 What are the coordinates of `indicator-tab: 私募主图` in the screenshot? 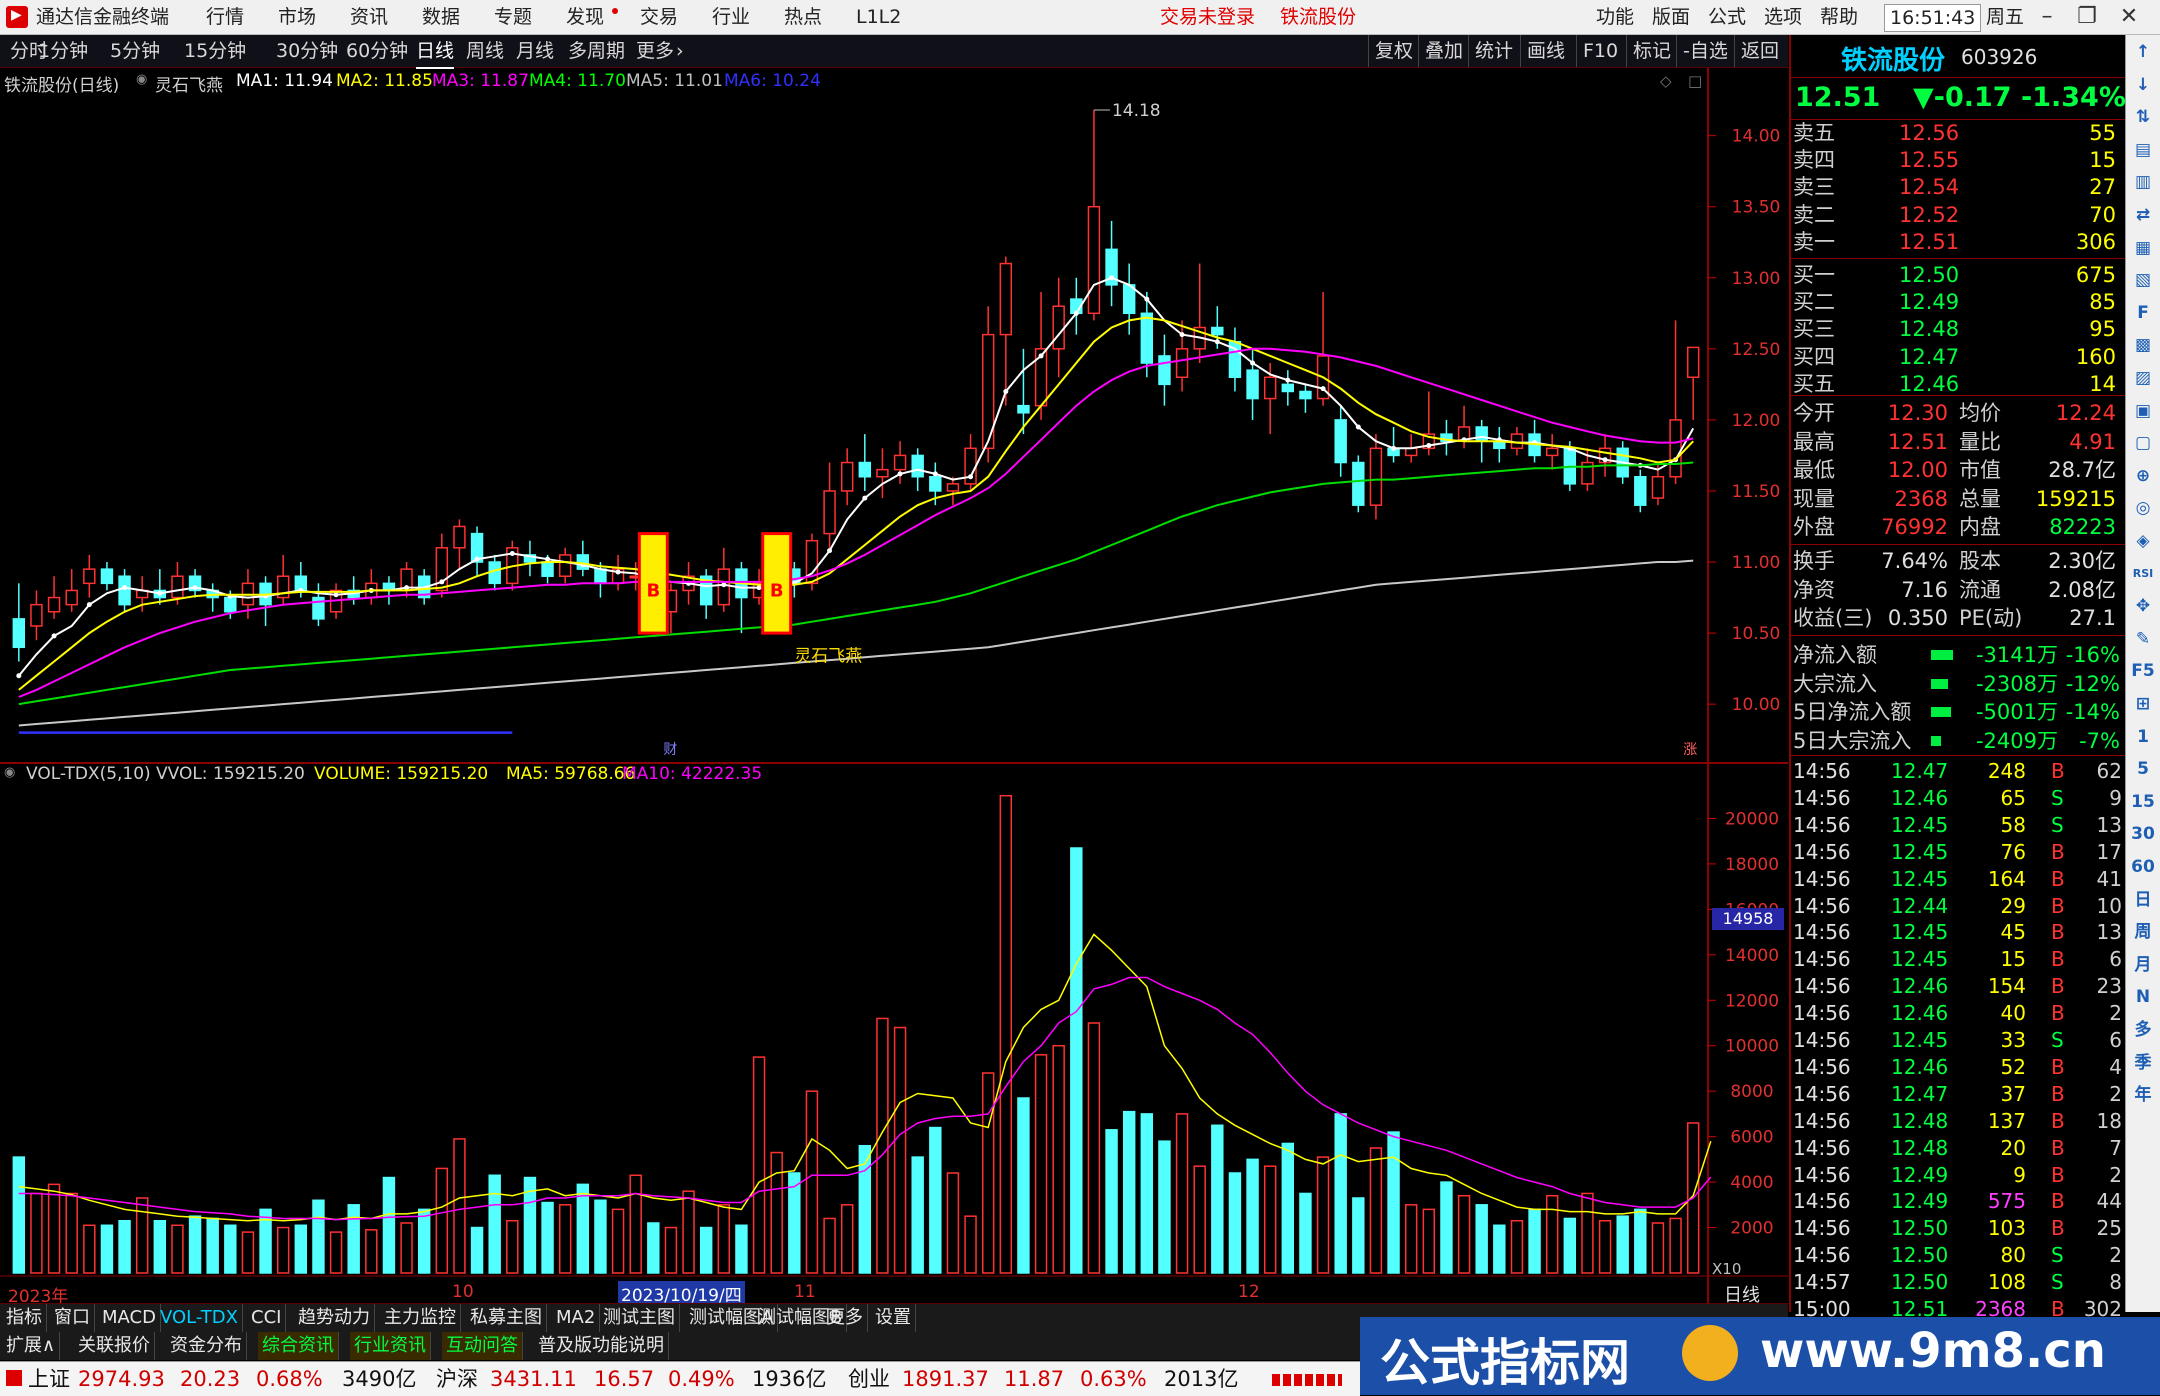 It's located at (506, 1318).